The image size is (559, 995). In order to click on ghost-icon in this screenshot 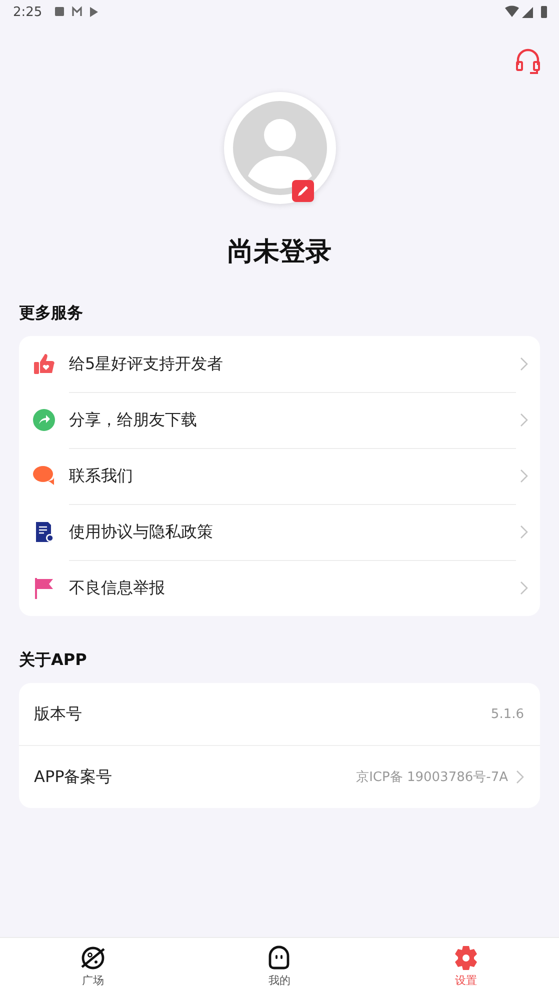, I will do `click(279, 958)`.